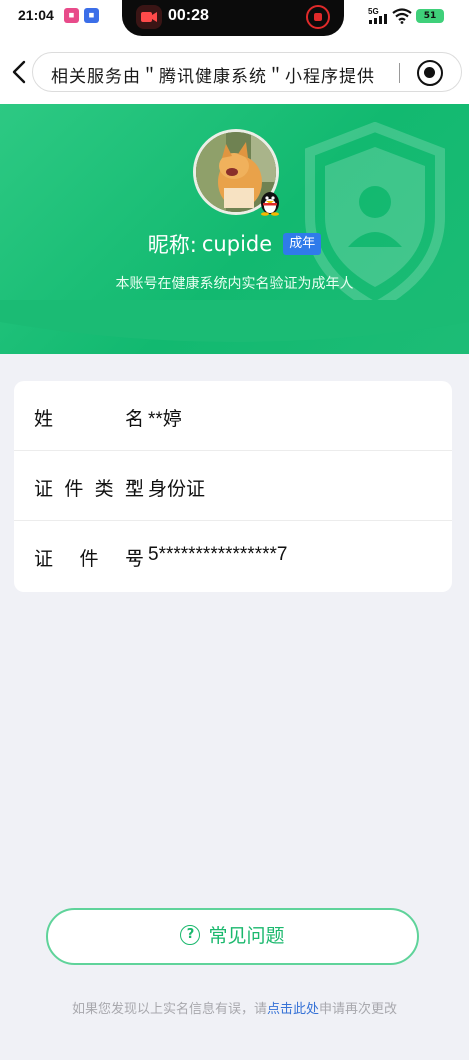 The image size is (469, 1060). What do you see at coordinates (165, 419) in the screenshot?
I see `info-value-name: **婷` at bounding box center [165, 419].